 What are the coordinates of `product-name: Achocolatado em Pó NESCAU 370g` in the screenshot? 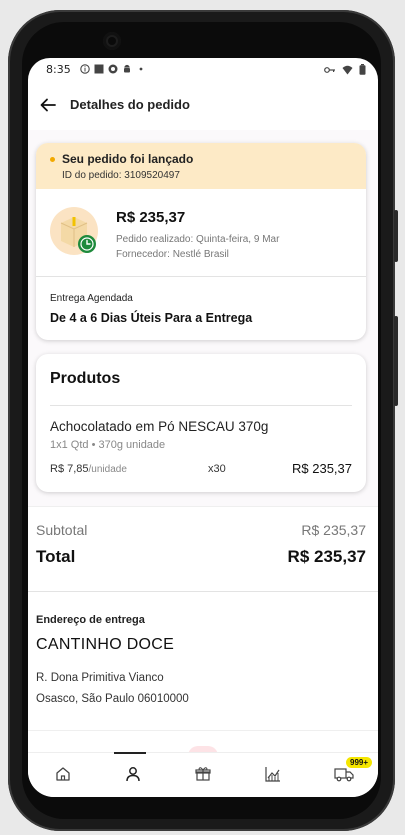 It's located at (159, 426).